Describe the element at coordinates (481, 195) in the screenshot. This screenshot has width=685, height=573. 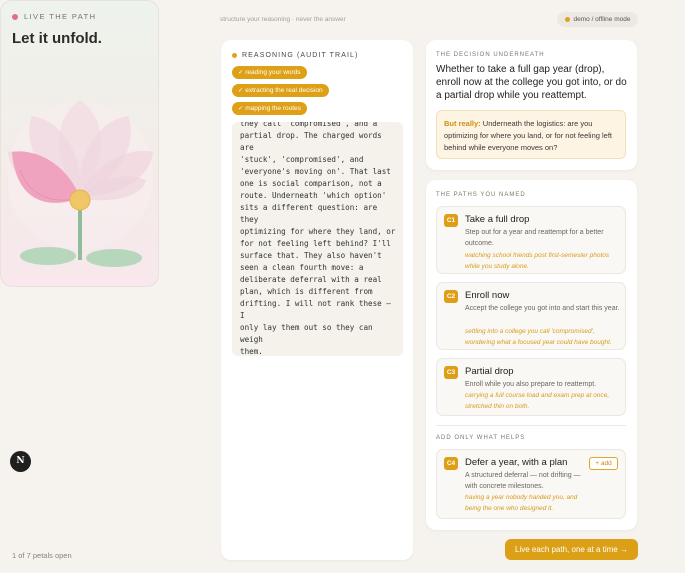
I see `paths-label: THE PATHS YOU NAMED` at that location.